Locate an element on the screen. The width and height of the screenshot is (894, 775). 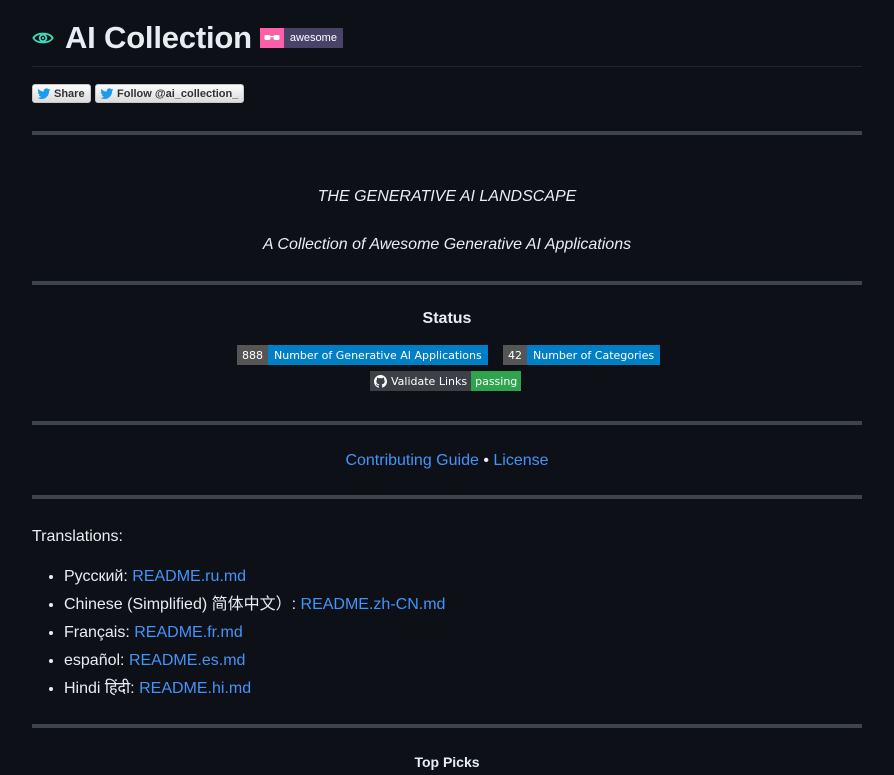
twitter-follow-label: Follow @ai_collection_ is located at coordinates (178, 93).